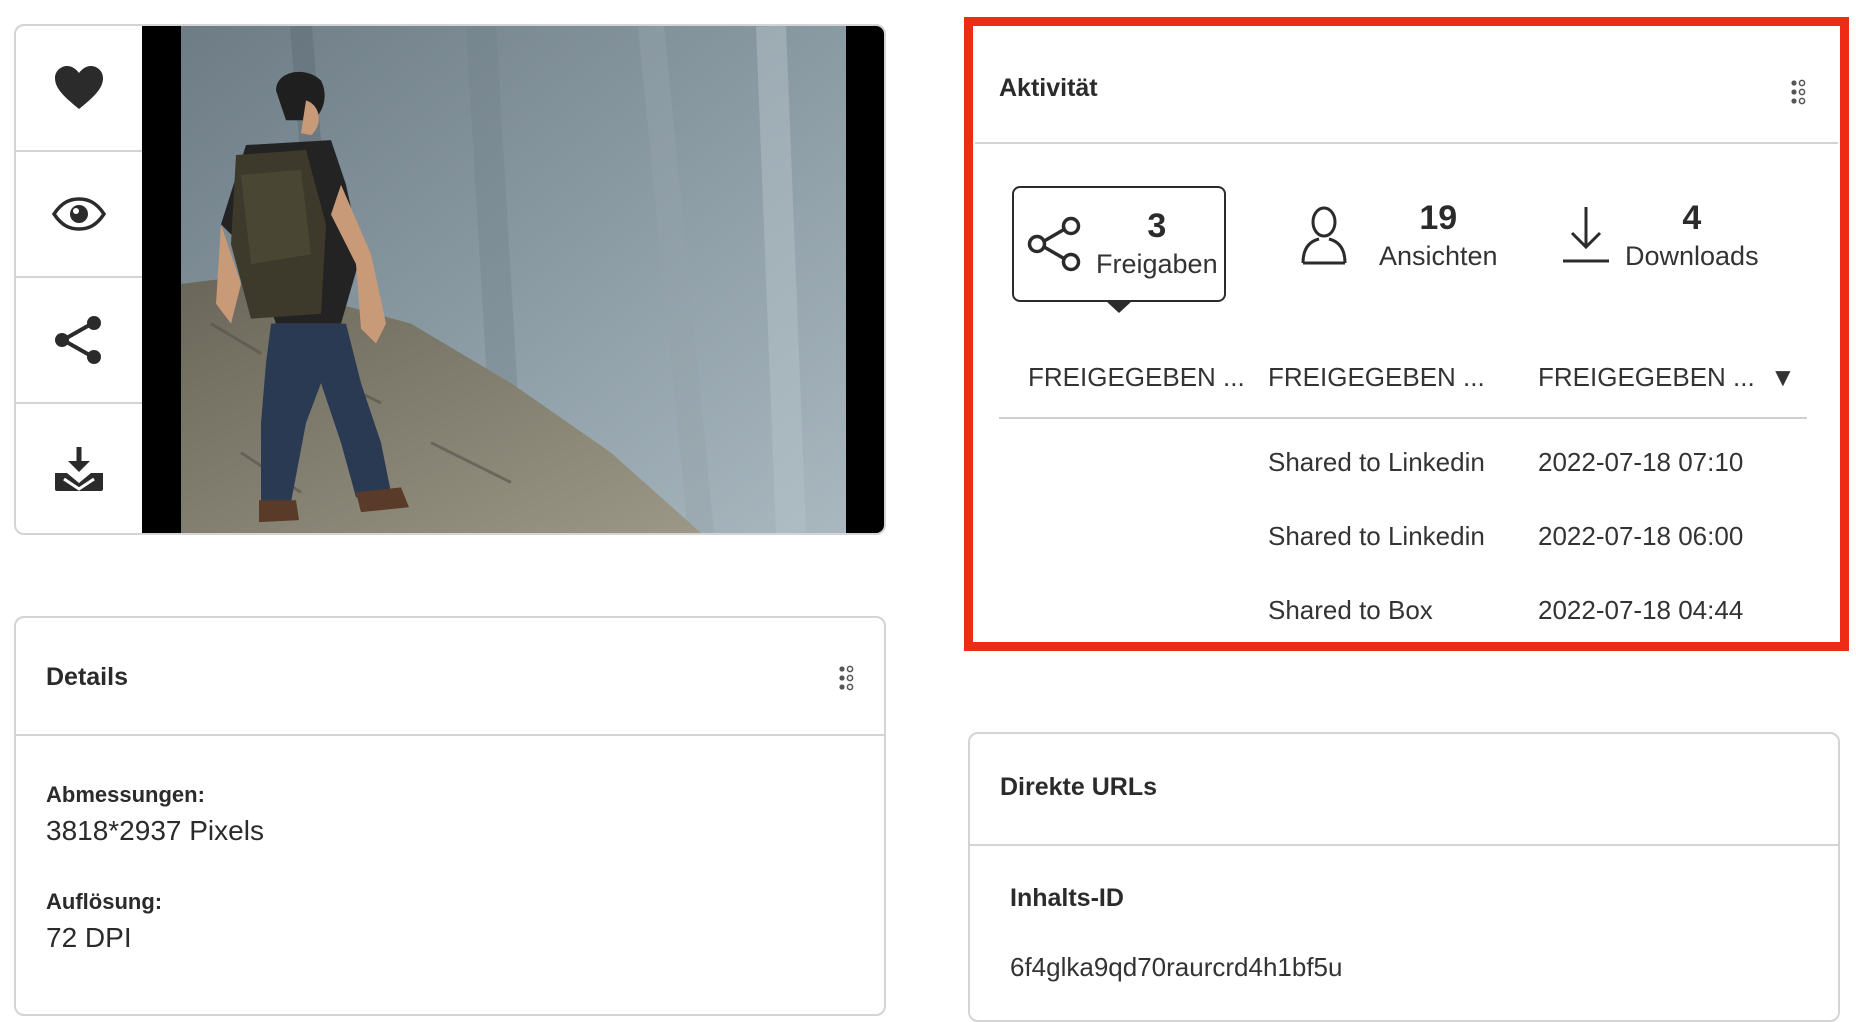 The height and width of the screenshot is (1022, 1856). I want to click on dimensions-label: Abmessungen:, so click(125, 794).